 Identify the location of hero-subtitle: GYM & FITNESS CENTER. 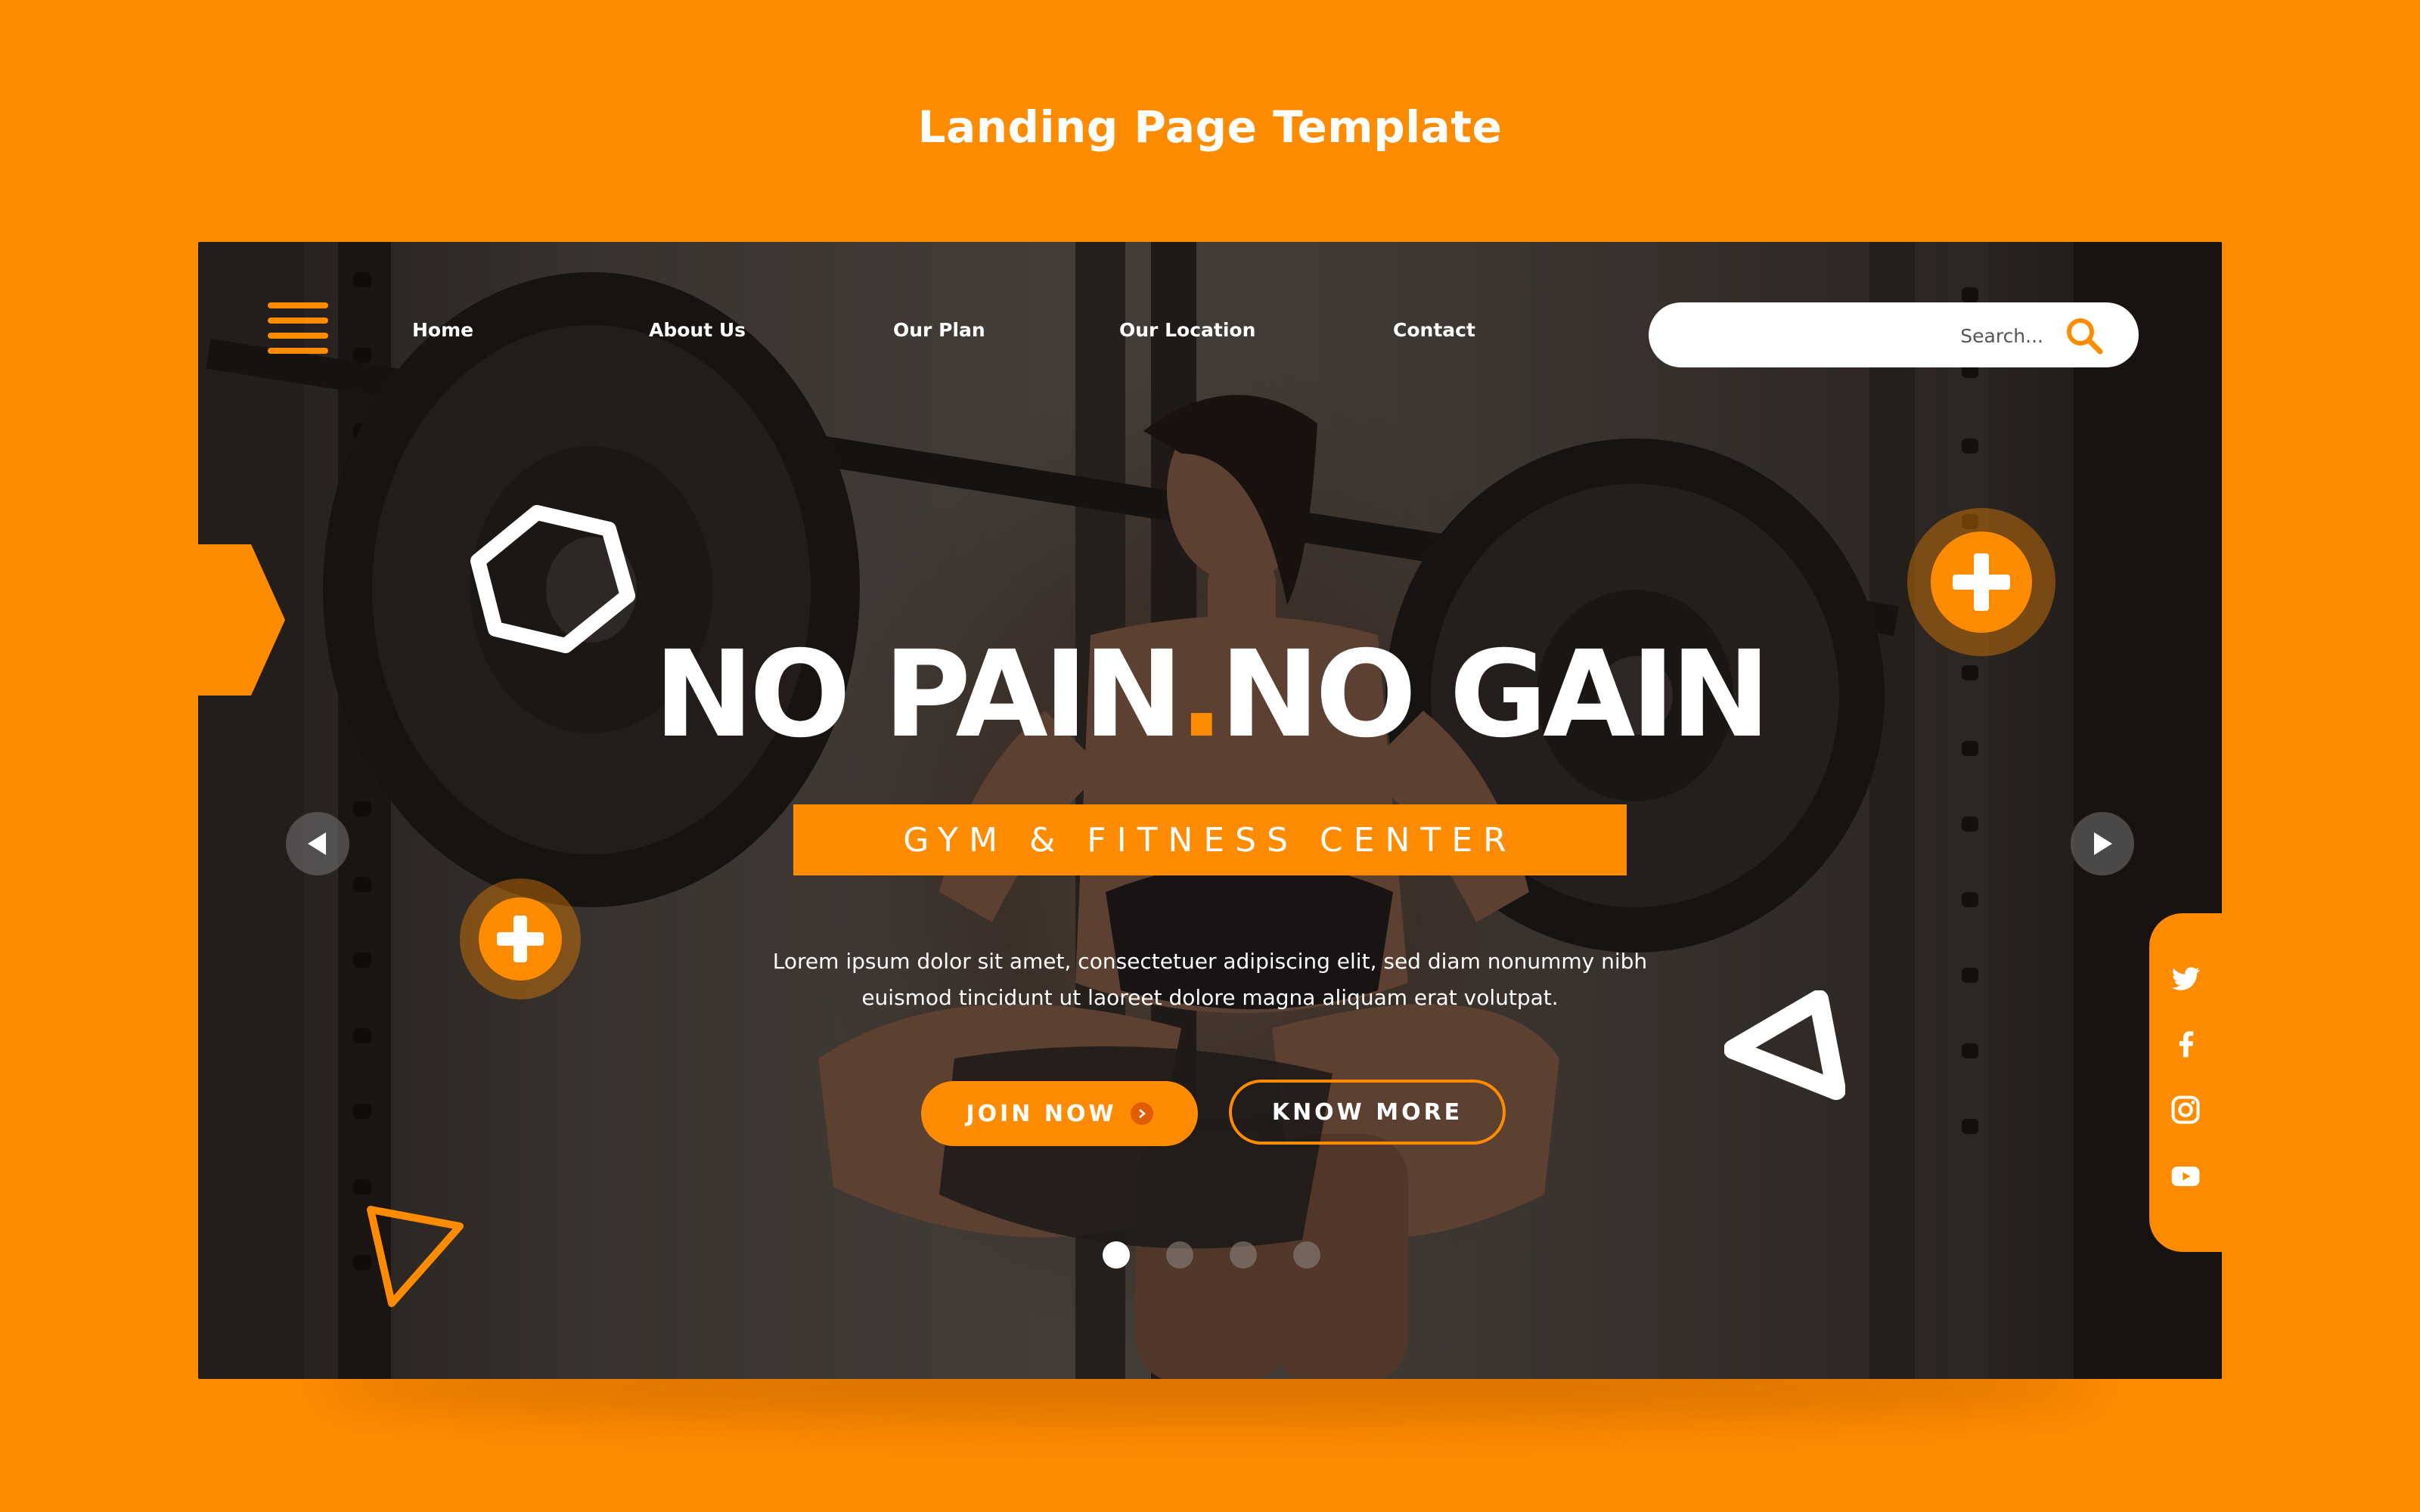
(1210, 840).